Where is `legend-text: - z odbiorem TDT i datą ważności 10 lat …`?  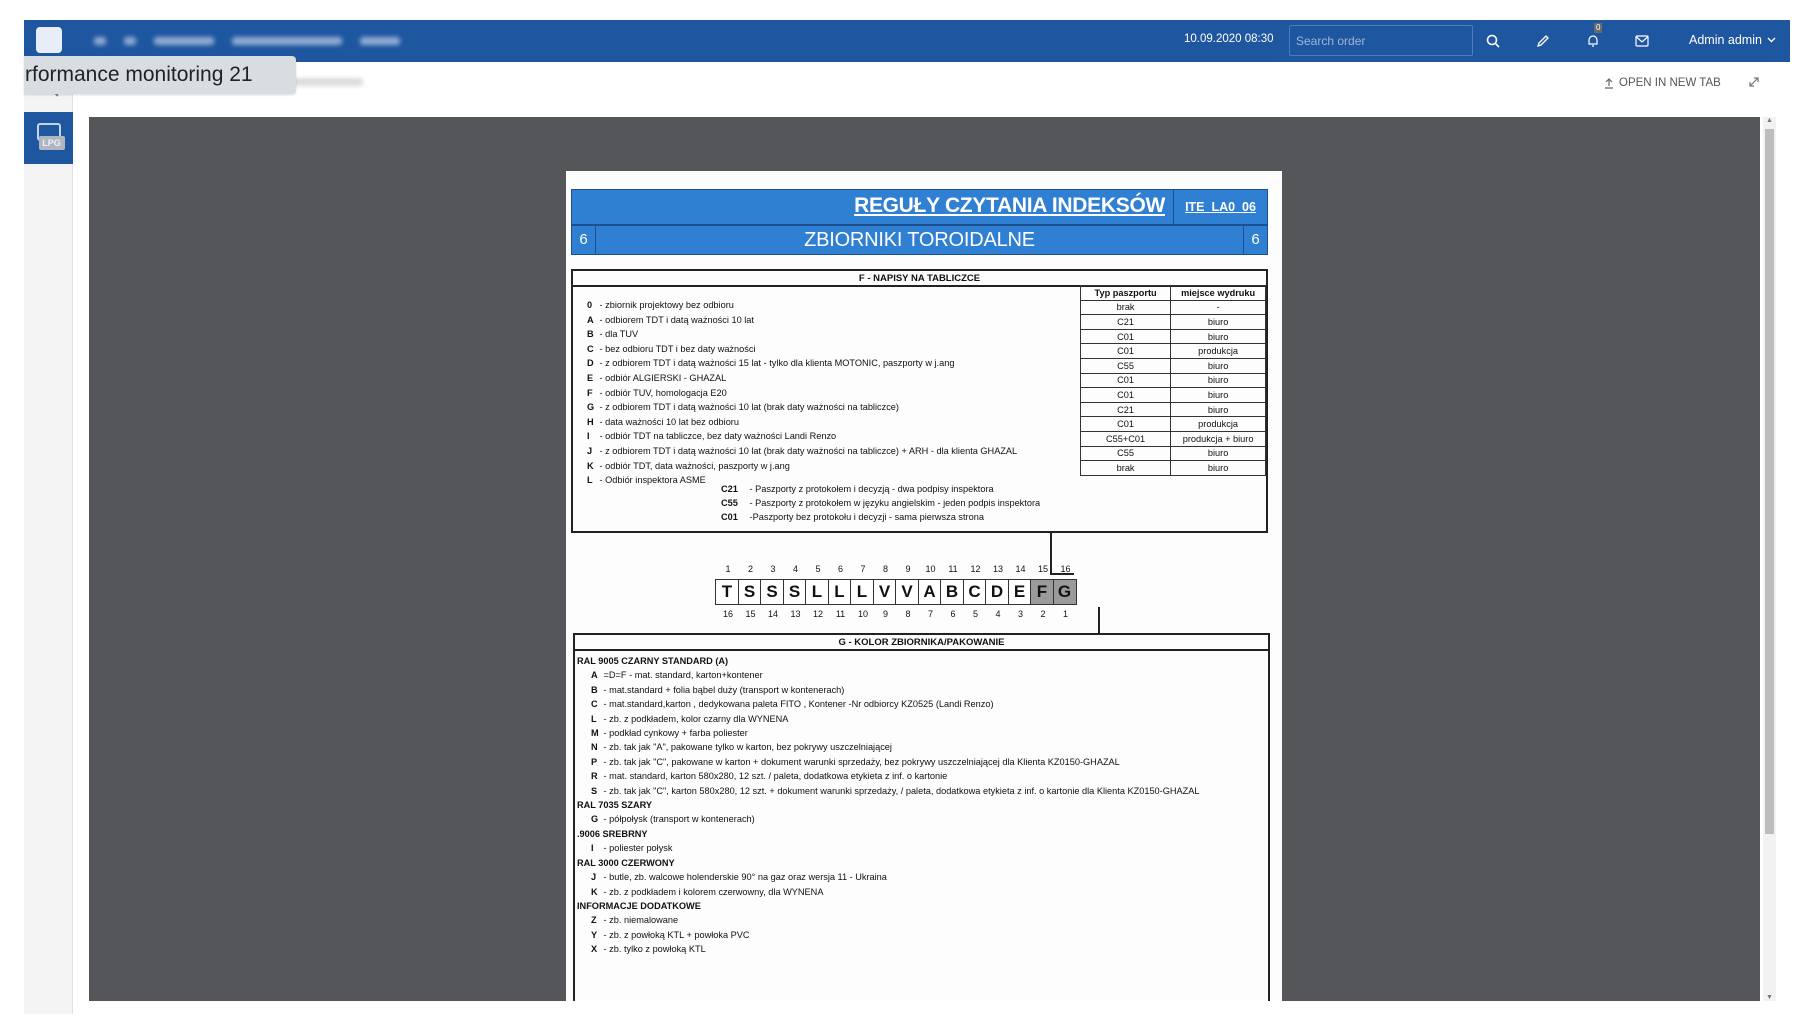
legend-text: - z odbiorem TDT i datą ważności 10 lat … is located at coordinates (748, 407).